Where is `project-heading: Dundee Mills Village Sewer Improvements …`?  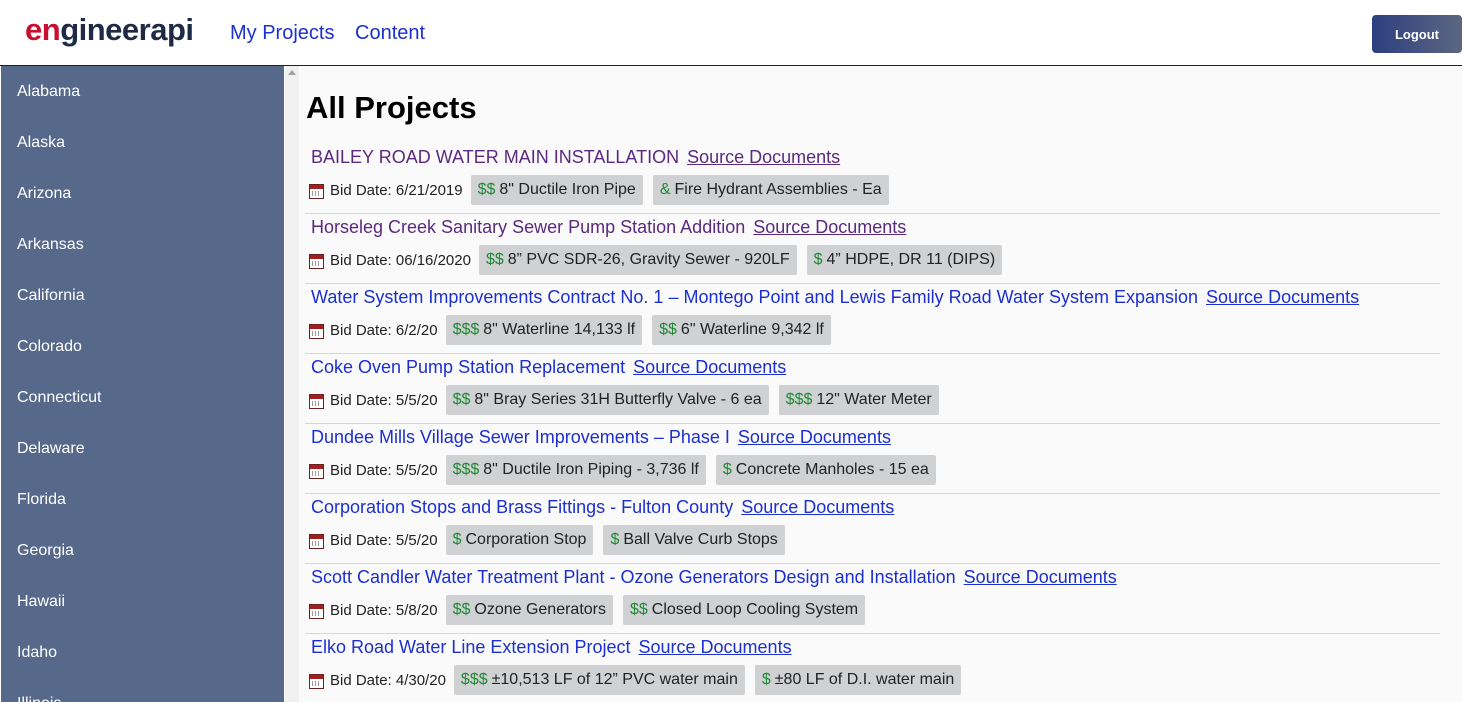
project-heading: Dundee Mills Village Sewer Improvements … is located at coordinates (601, 437).